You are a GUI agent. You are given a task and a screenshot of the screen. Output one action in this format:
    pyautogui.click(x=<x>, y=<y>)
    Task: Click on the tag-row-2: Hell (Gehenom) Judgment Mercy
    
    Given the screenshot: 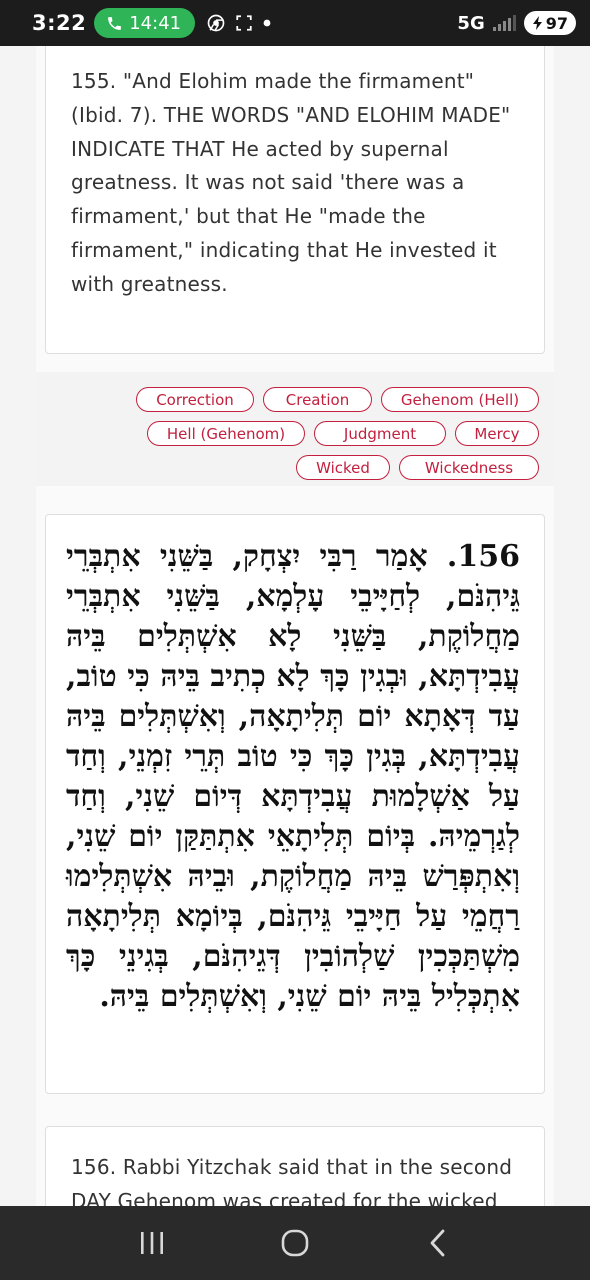 What is the action you would take?
    pyautogui.click(x=343, y=433)
    